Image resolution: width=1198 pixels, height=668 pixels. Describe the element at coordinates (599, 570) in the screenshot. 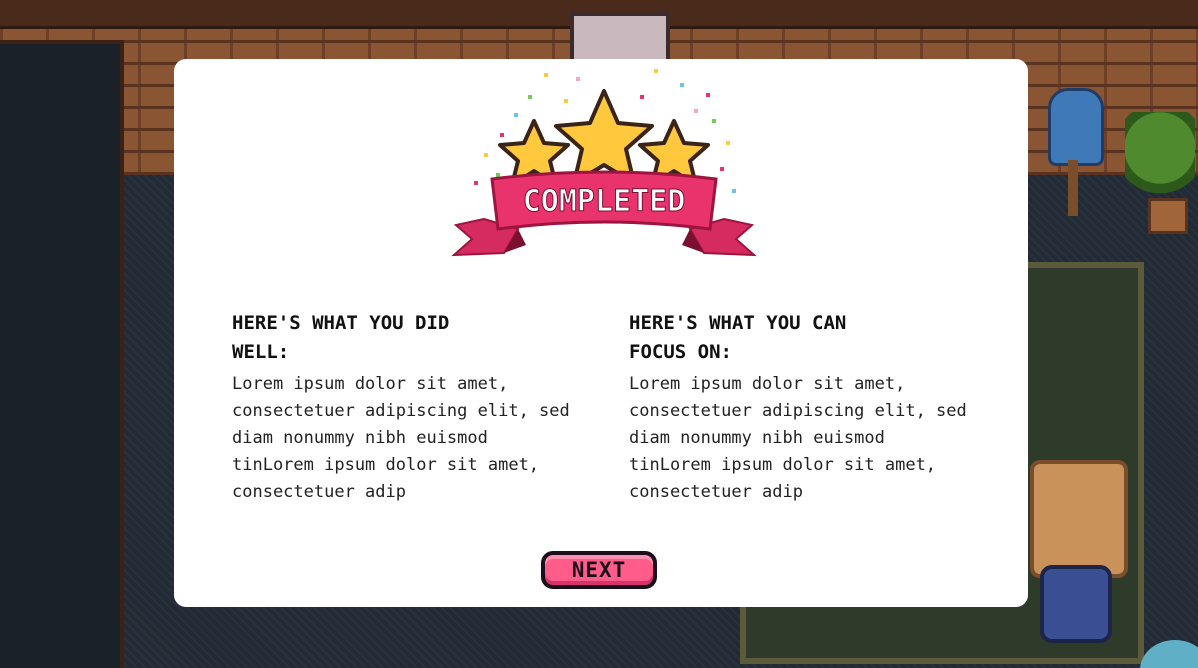

I see `next-button: NEXT` at that location.